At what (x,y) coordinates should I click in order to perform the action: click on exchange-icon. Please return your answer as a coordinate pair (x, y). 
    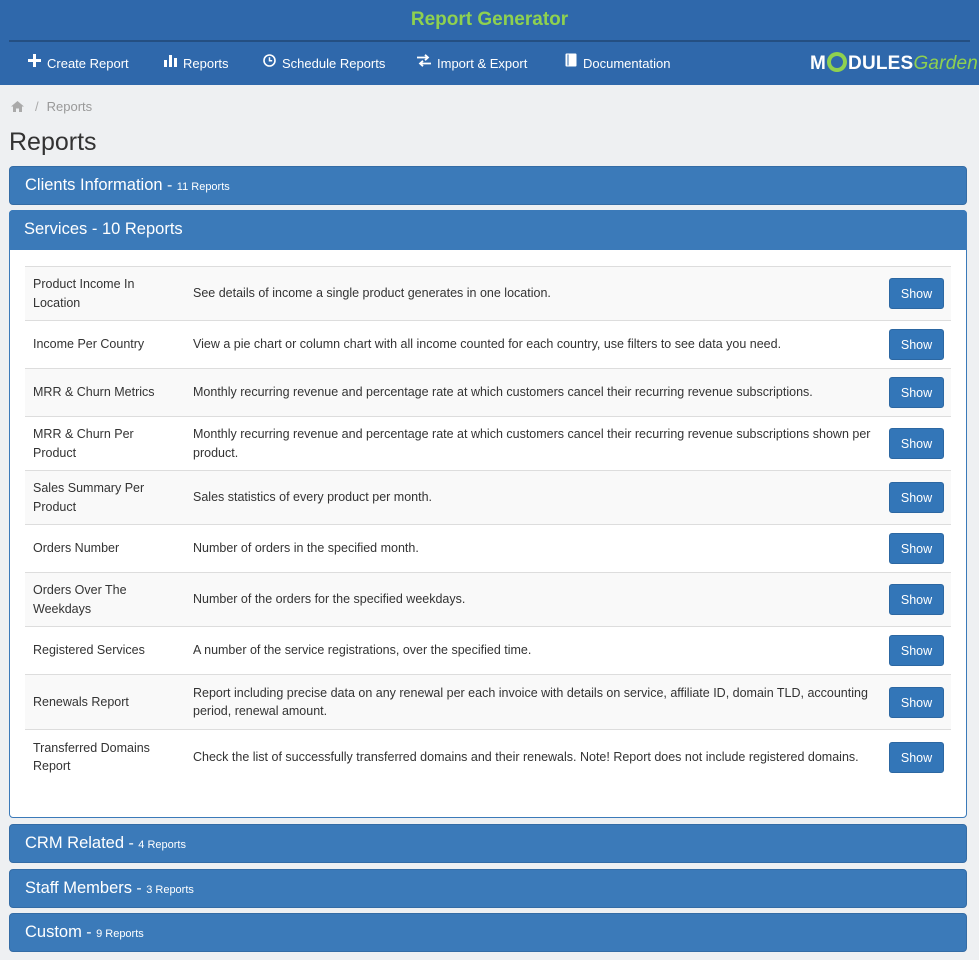
    Looking at the image, I should click on (424, 62).